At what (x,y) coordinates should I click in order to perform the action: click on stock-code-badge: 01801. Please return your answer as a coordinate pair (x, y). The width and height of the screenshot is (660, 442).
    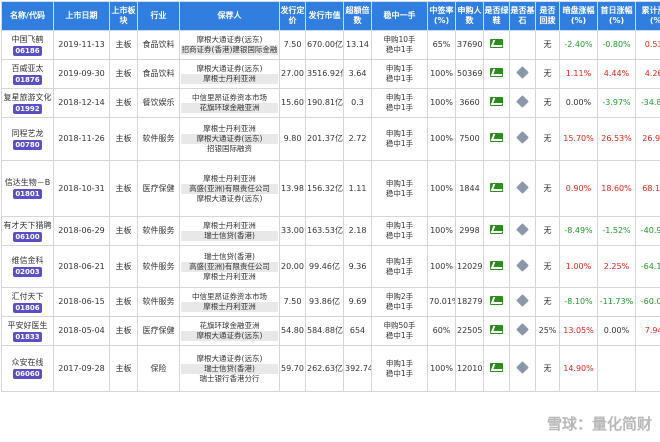
    Looking at the image, I should click on (27, 194).